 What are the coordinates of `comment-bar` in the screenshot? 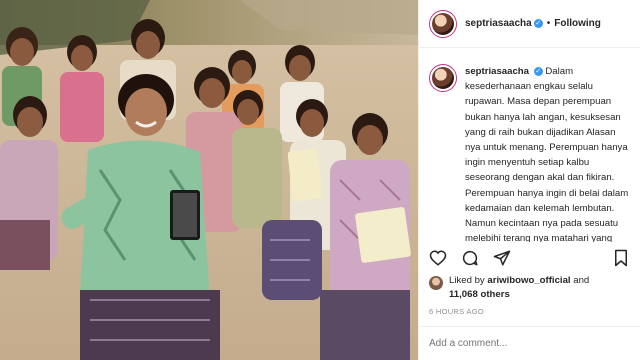 It's located at (529, 343).